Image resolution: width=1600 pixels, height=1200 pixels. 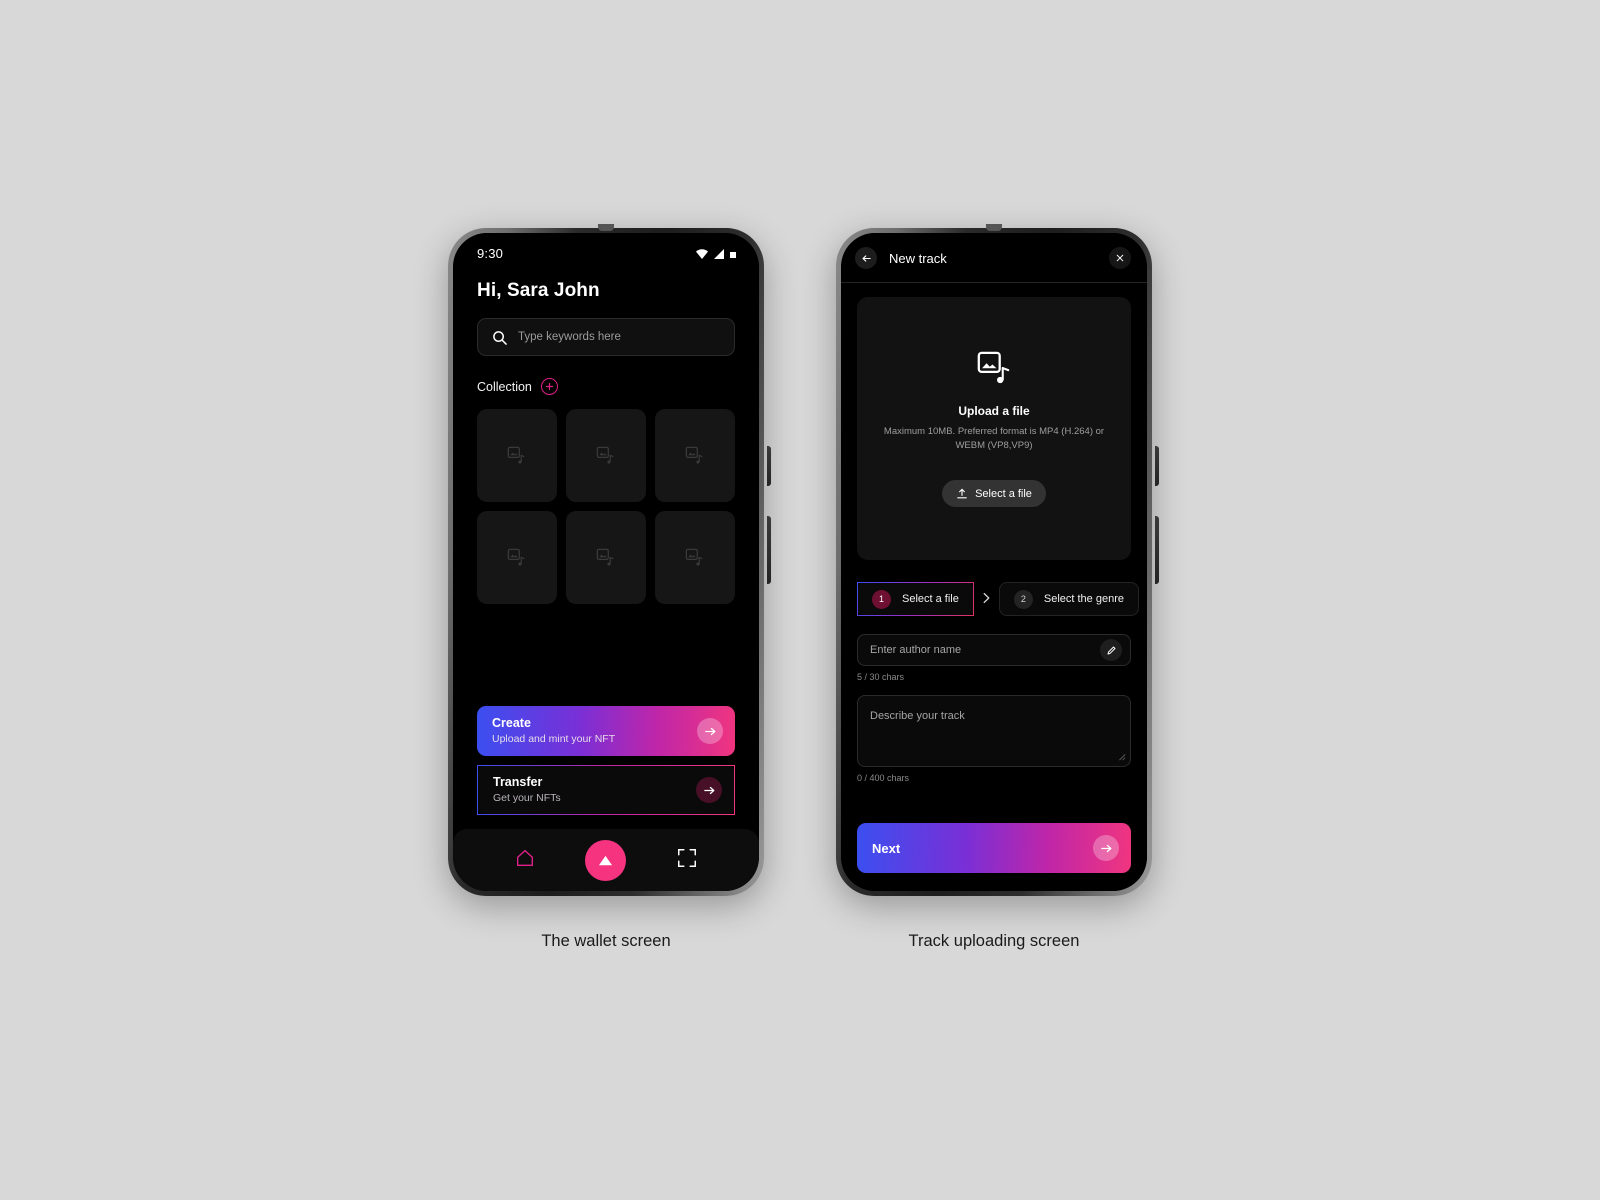 I want to click on step-chip-select-the-genre: 2 Select the genre, so click(x=1068, y=599).